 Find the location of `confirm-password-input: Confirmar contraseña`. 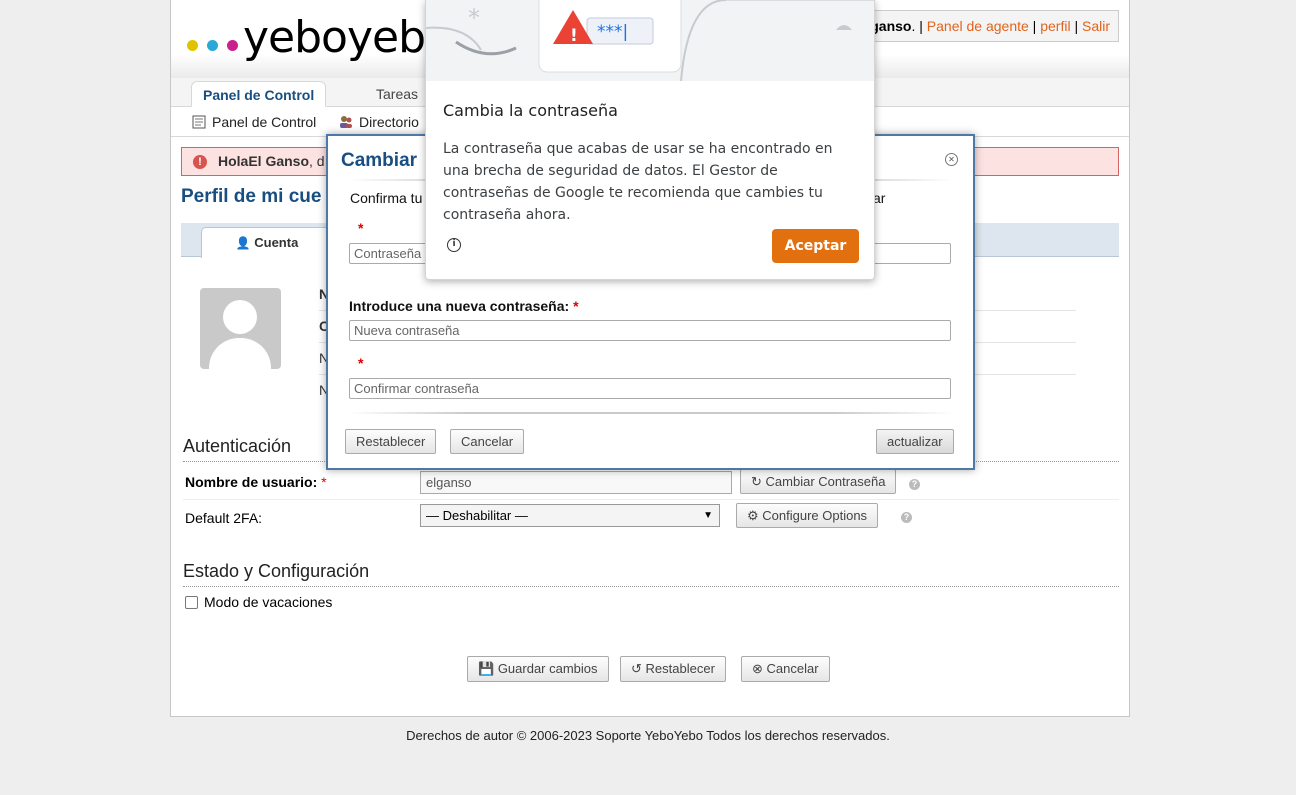

confirm-password-input: Confirmar contraseña is located at coordinates (650, 388).